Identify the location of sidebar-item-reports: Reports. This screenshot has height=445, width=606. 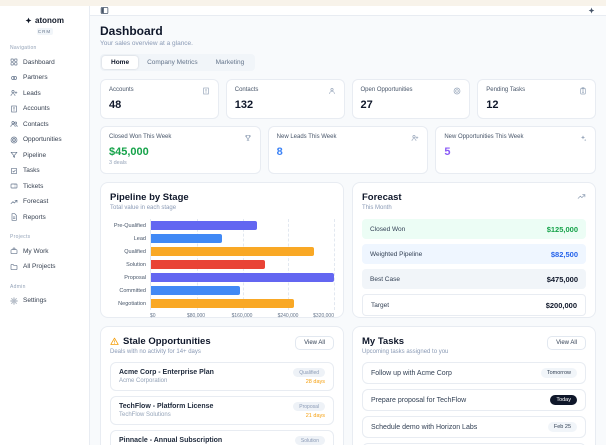
(44, 217).